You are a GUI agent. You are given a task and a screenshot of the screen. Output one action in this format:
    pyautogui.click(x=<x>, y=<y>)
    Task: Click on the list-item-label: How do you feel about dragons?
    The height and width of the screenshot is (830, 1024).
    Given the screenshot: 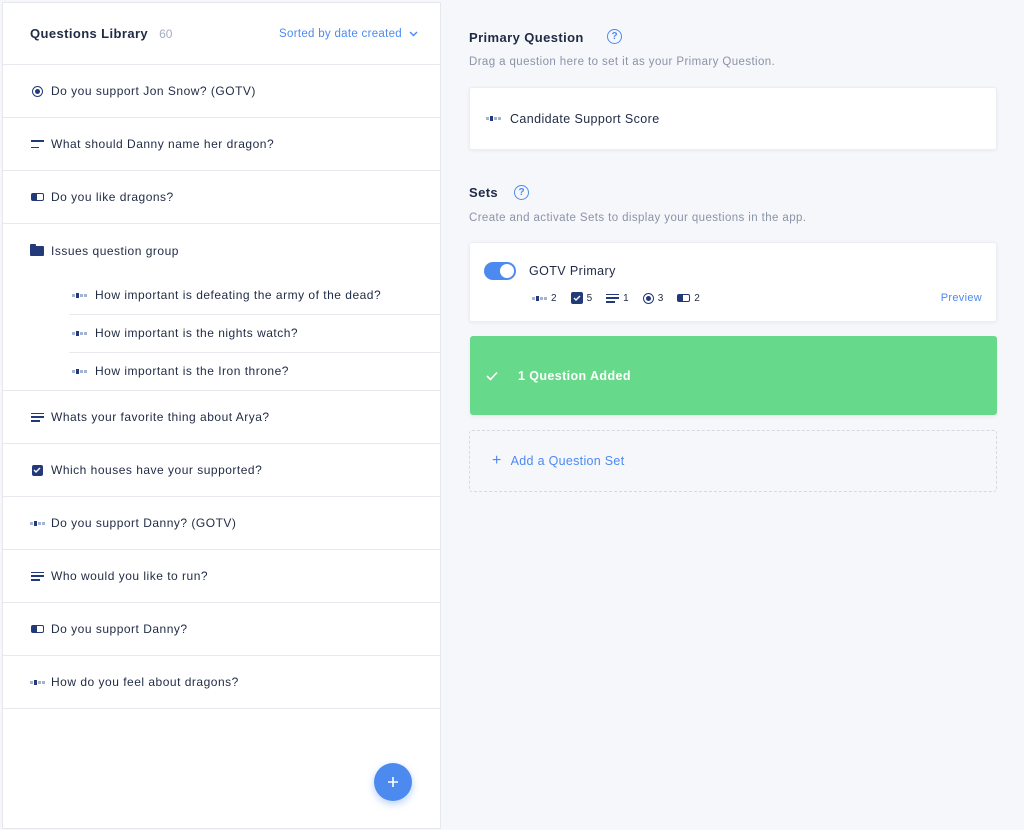 What is the action you would take?
    pyautogui.click(x=145, y=682)
    